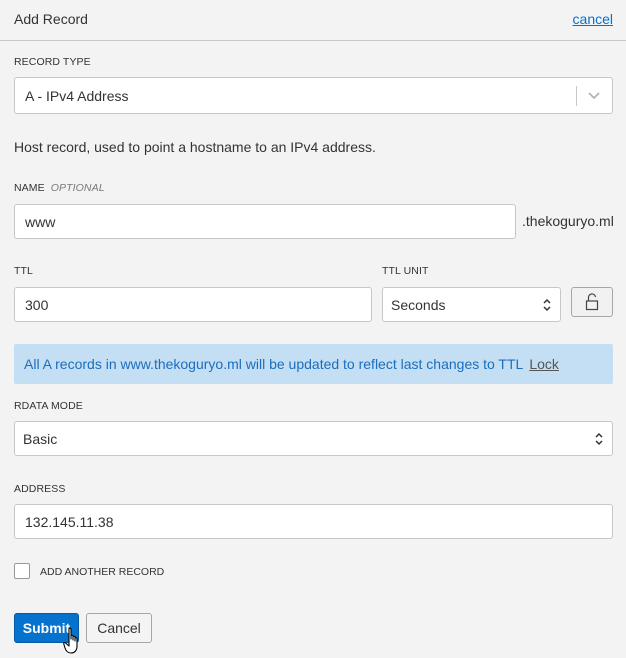  Describe the element at coordinates (69, 521) in the screenshot. I see `address-input-value: 132.145.11.38` at that location.